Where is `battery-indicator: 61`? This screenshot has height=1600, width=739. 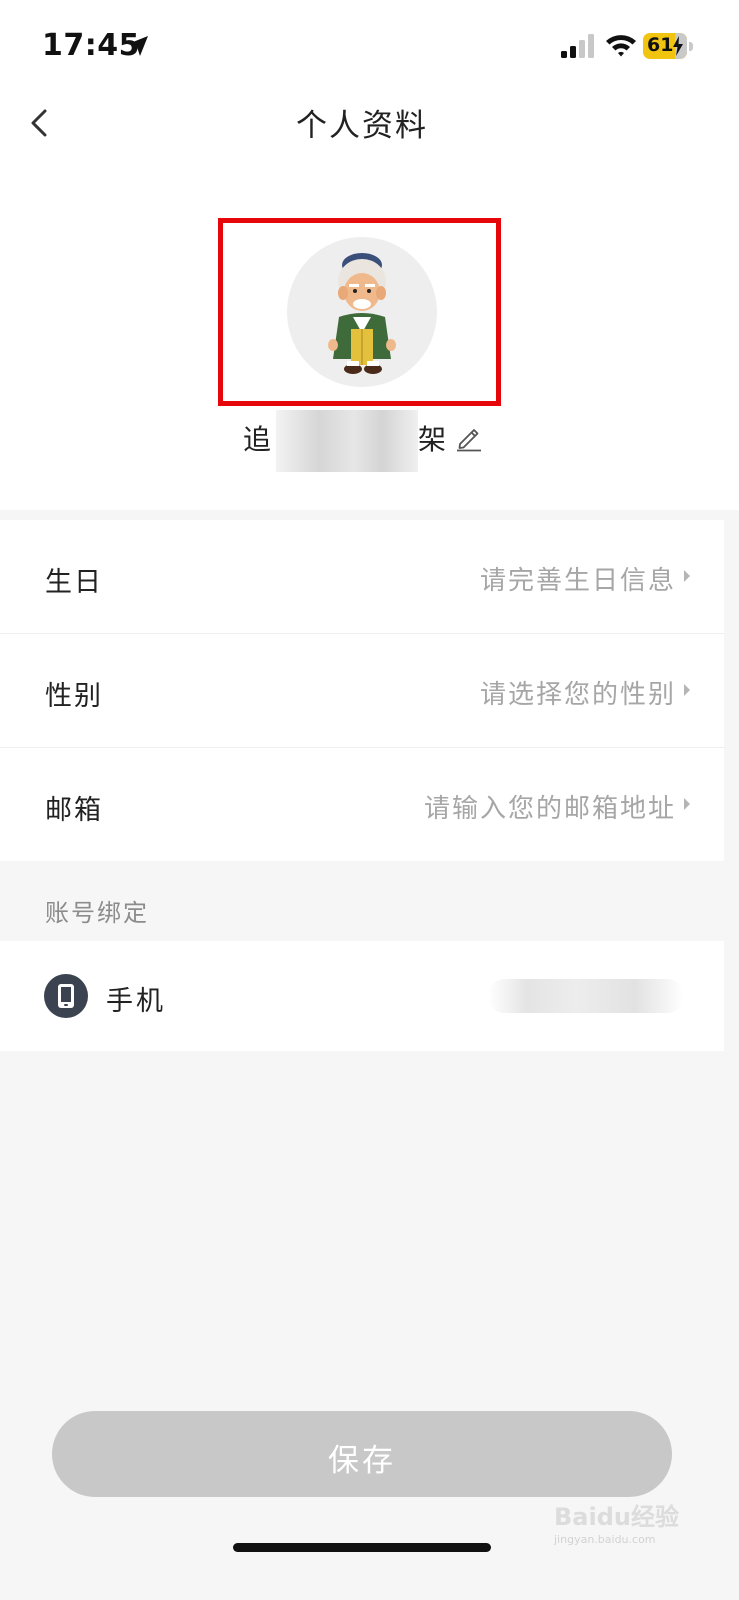 battery-indicator: 61 is located at coordinates (668, 46).